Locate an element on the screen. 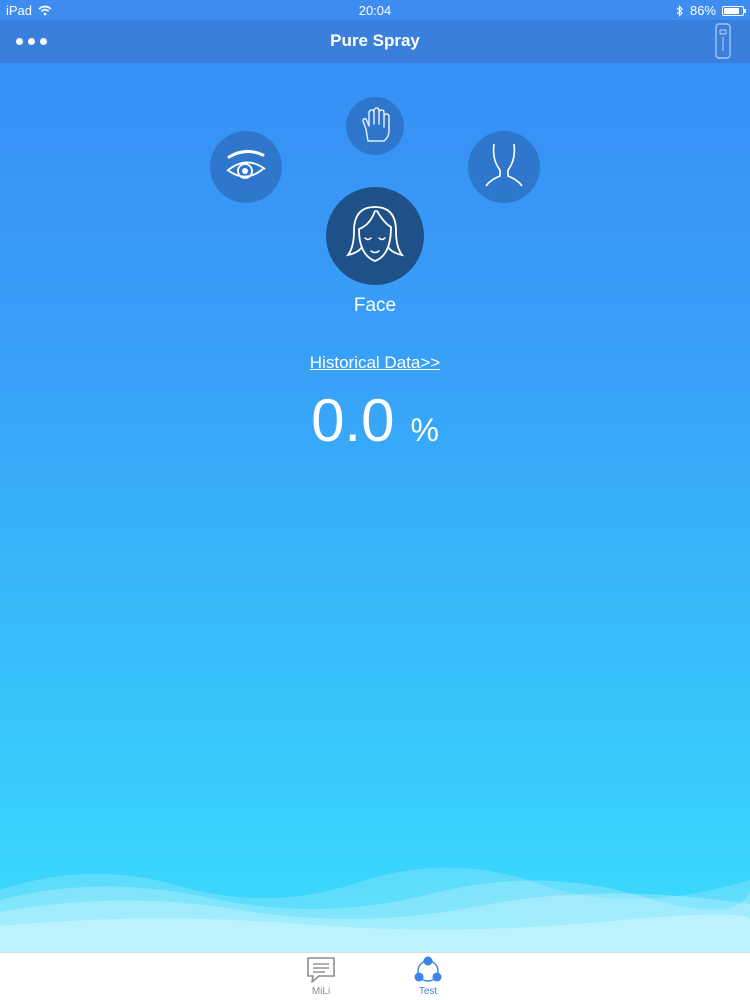 The image size is (750, 1000). tab-bar: MiLi Test is located at coordinates (375, 976).